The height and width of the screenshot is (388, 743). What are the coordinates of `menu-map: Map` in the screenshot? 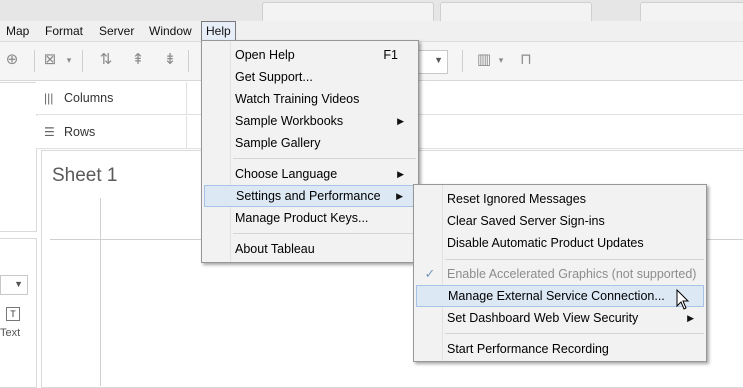 It's located at (17, 31).